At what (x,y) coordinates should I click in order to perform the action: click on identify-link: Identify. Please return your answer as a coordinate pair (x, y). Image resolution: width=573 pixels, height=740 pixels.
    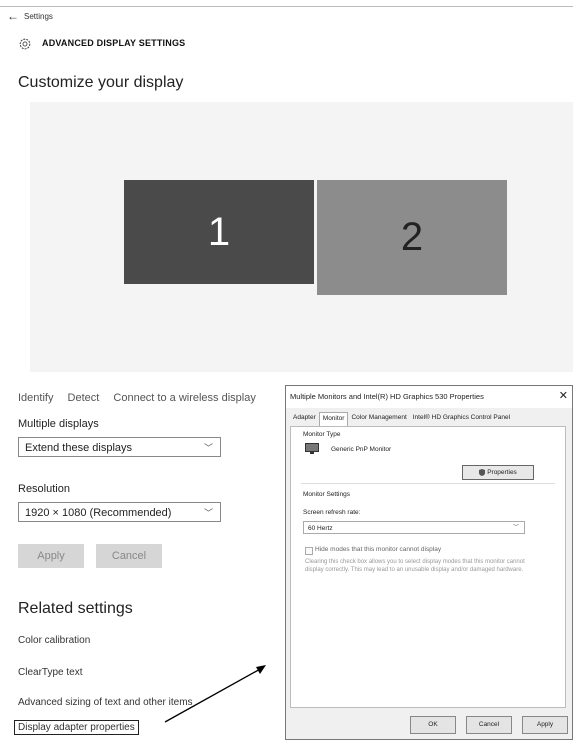
    Looking at the image, I should click on (35, 398).